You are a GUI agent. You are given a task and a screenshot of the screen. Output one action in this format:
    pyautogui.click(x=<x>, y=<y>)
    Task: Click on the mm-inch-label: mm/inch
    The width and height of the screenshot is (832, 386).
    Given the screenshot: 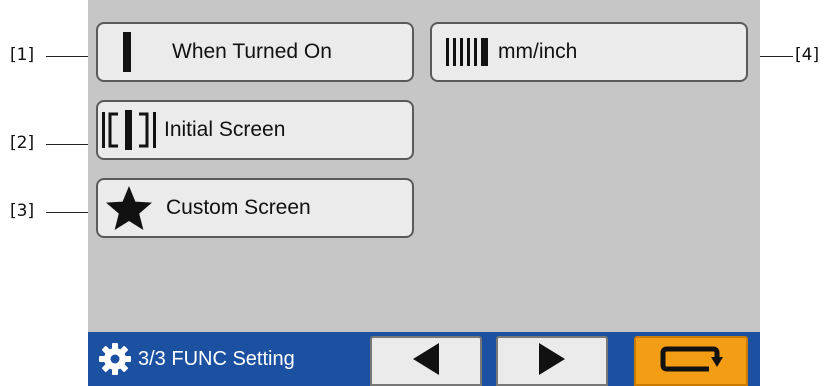 What is the action you would take?
    pyautogui.click(x=538, y=51)
    